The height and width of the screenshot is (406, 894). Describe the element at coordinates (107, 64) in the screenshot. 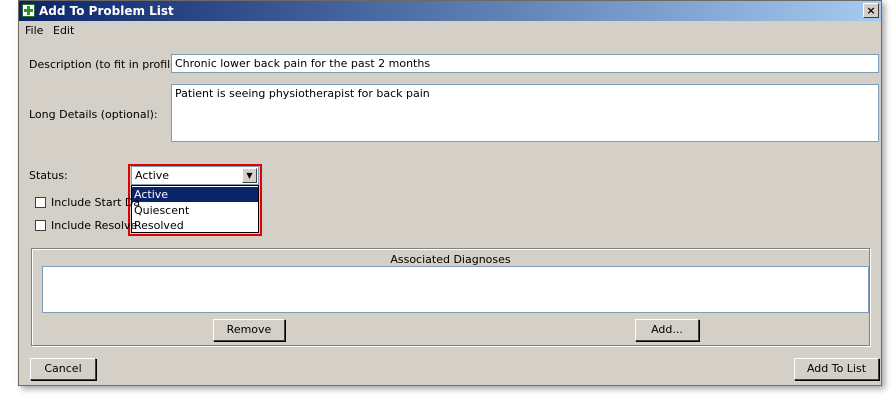

I see `description-label: Description (to fit in profile):` at that location.